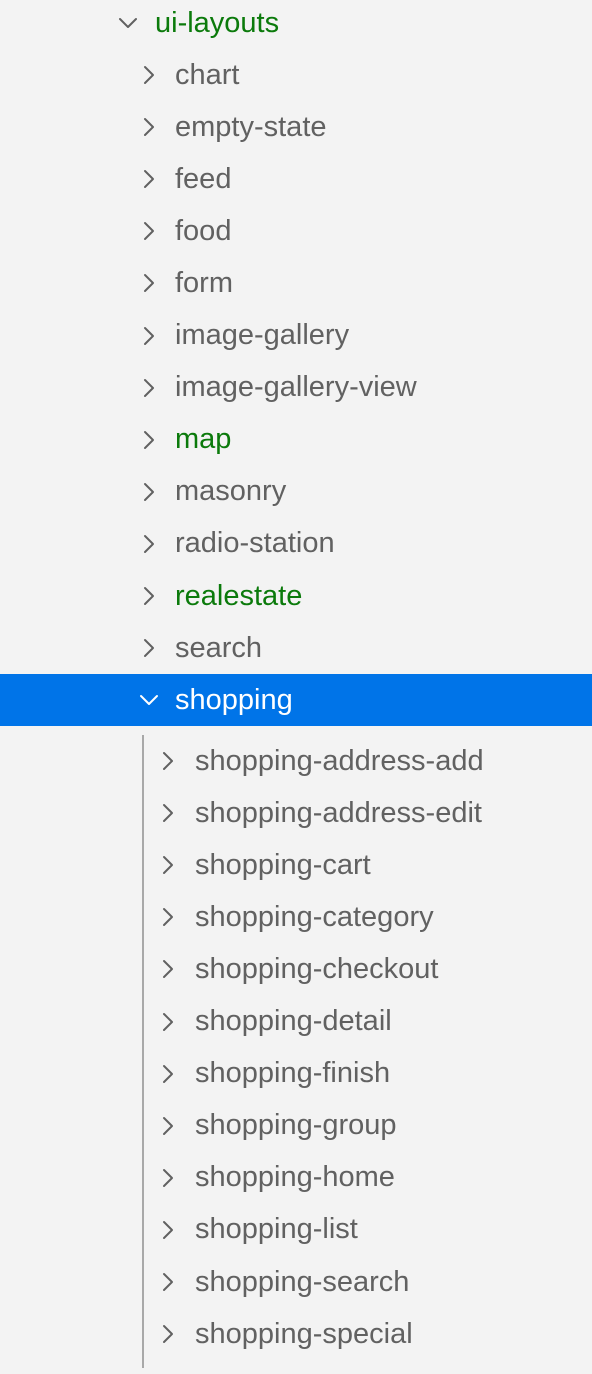 This screenshot has height=1374, width=592. What do you see at coordinates (276, 1229) in the screenshot?
I see `folder-label: shopping-list` at bounding box center [276, 1229].